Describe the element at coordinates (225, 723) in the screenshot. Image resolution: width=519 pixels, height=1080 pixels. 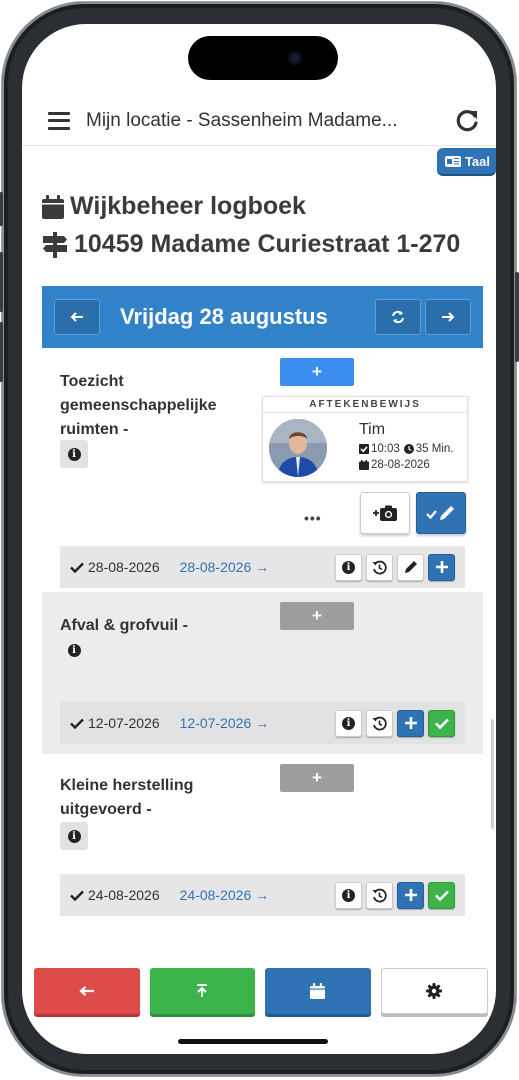
I see `history-link: 12-07-2026 →` at that location.